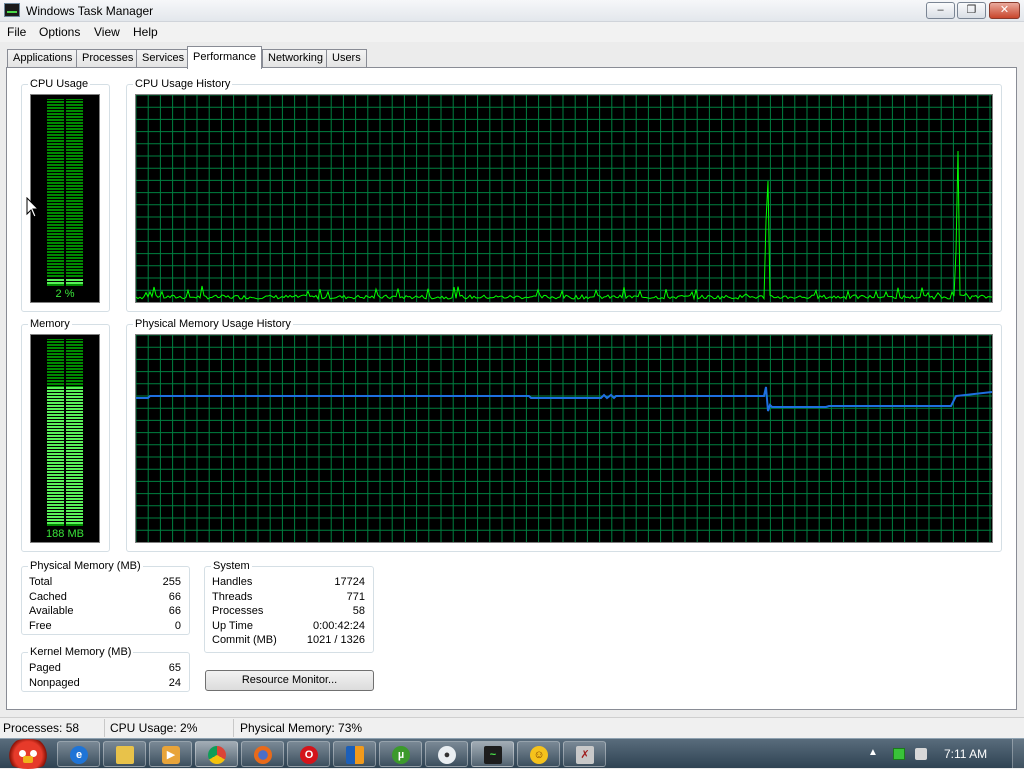  I want to click on cpu-usage-value: 2 %, so click(65, 294).